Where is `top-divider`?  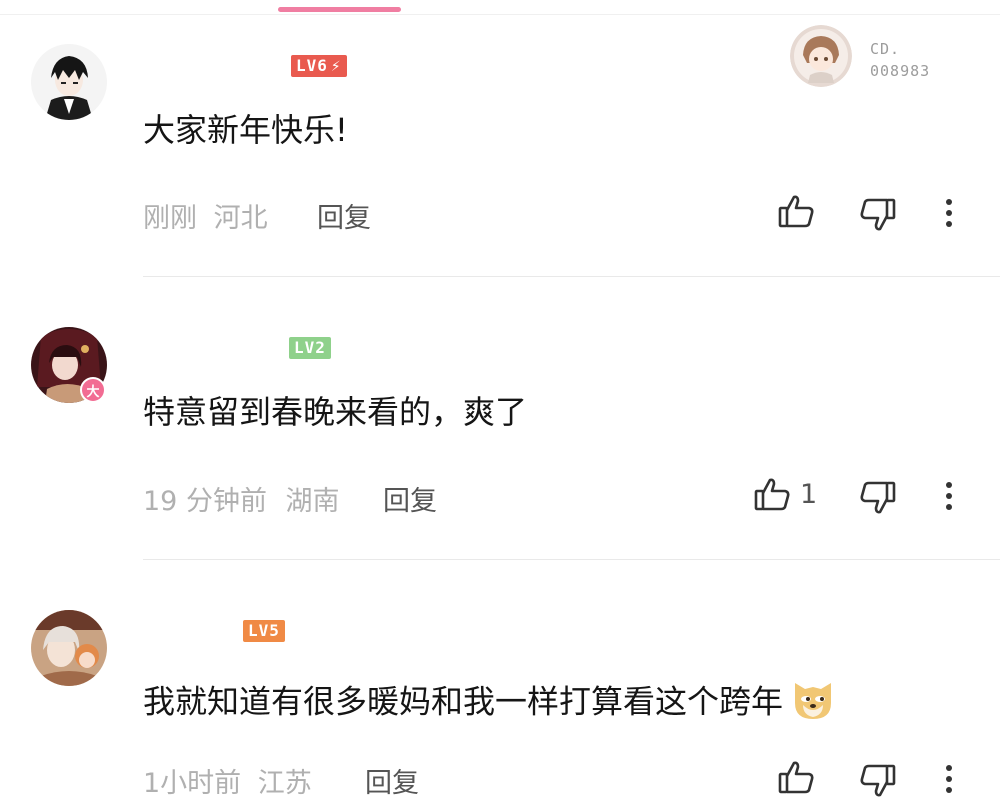
top-divider is located at coordinates (500, 14).